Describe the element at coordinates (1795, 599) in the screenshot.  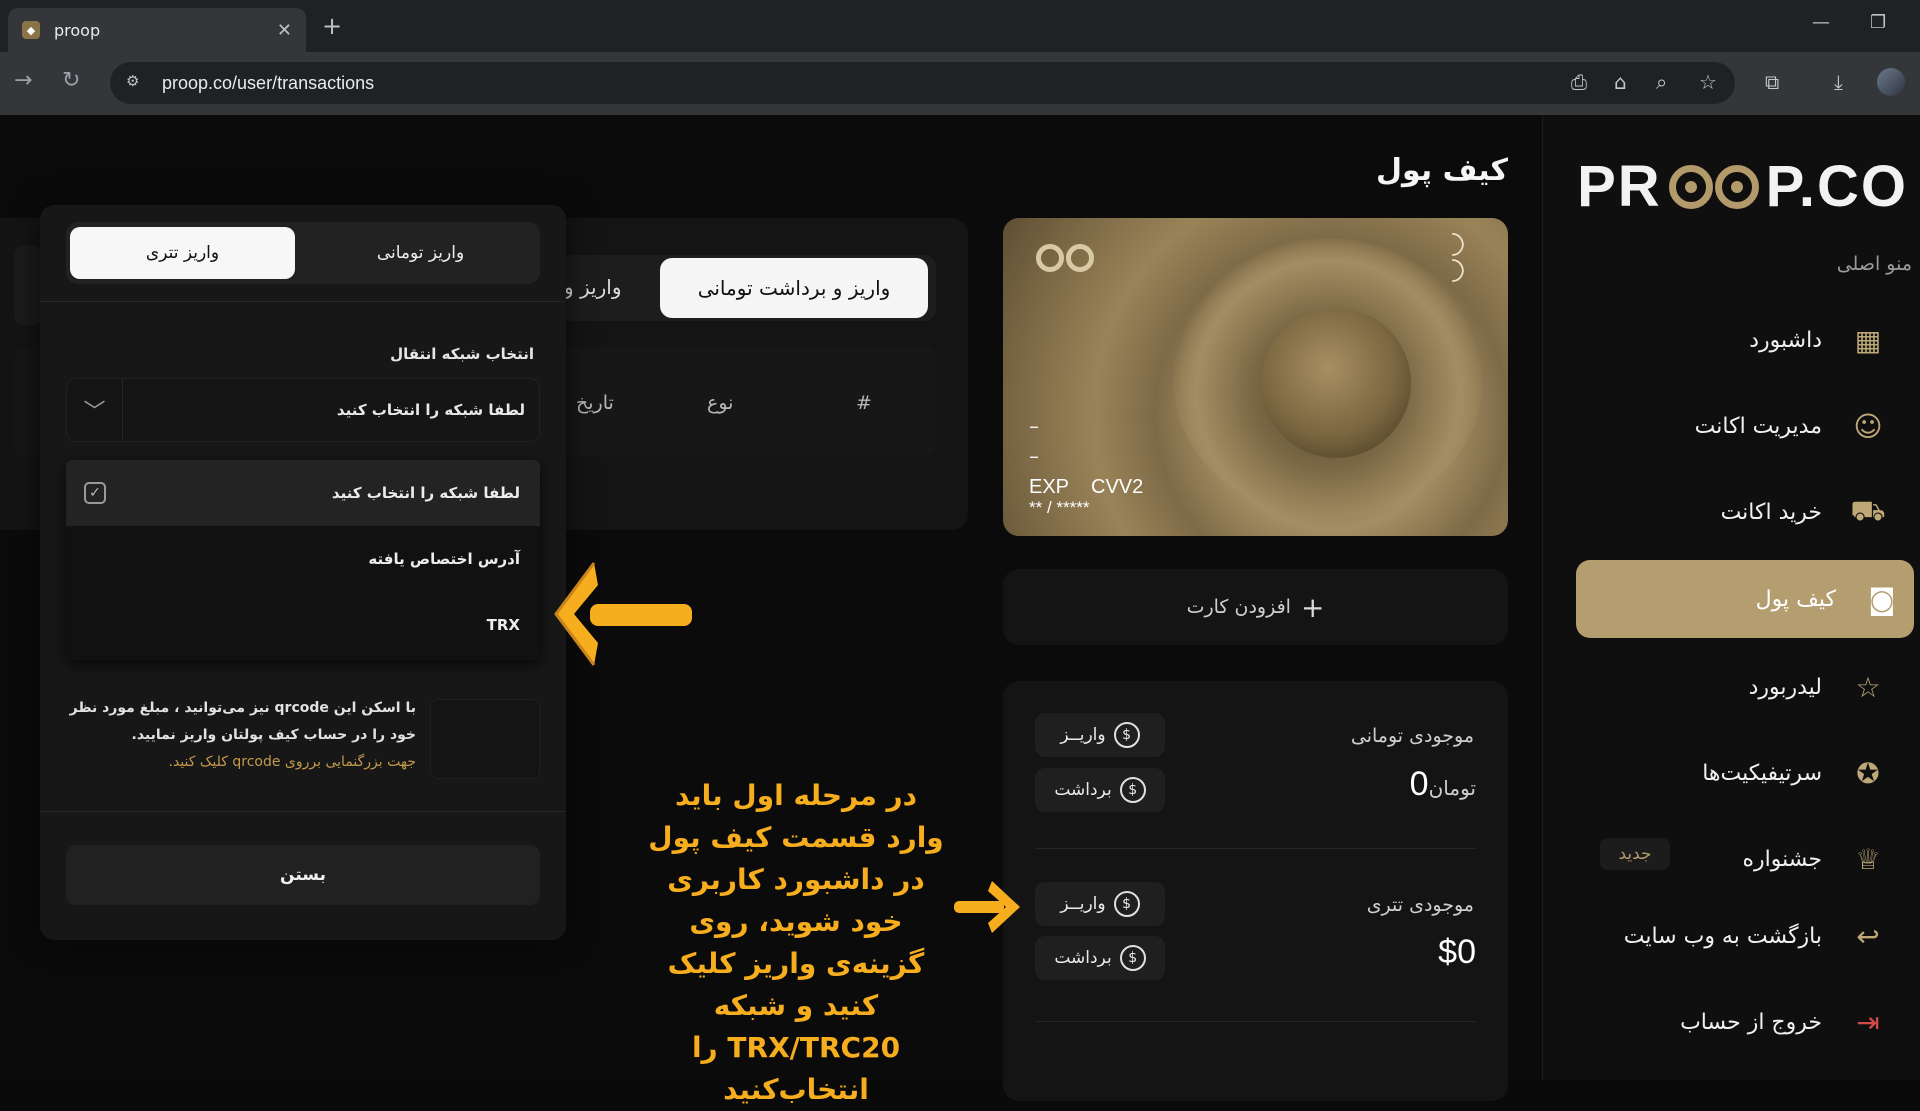
I see `sidebar-item-label: کیف پول` at that location.